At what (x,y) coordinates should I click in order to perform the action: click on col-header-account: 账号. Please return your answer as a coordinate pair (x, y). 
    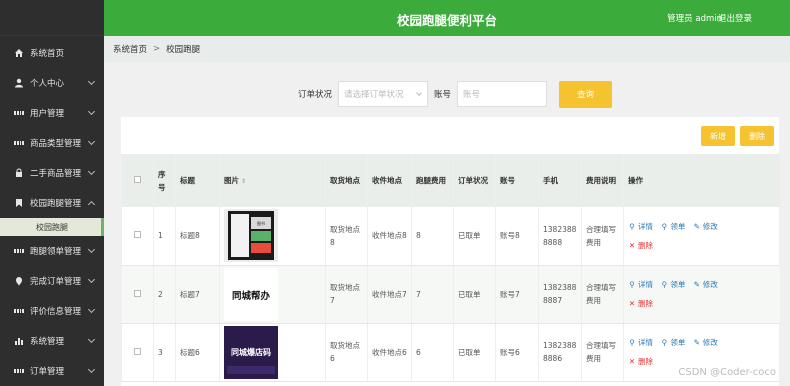
    Looking at the image, I should click on (517, 180).